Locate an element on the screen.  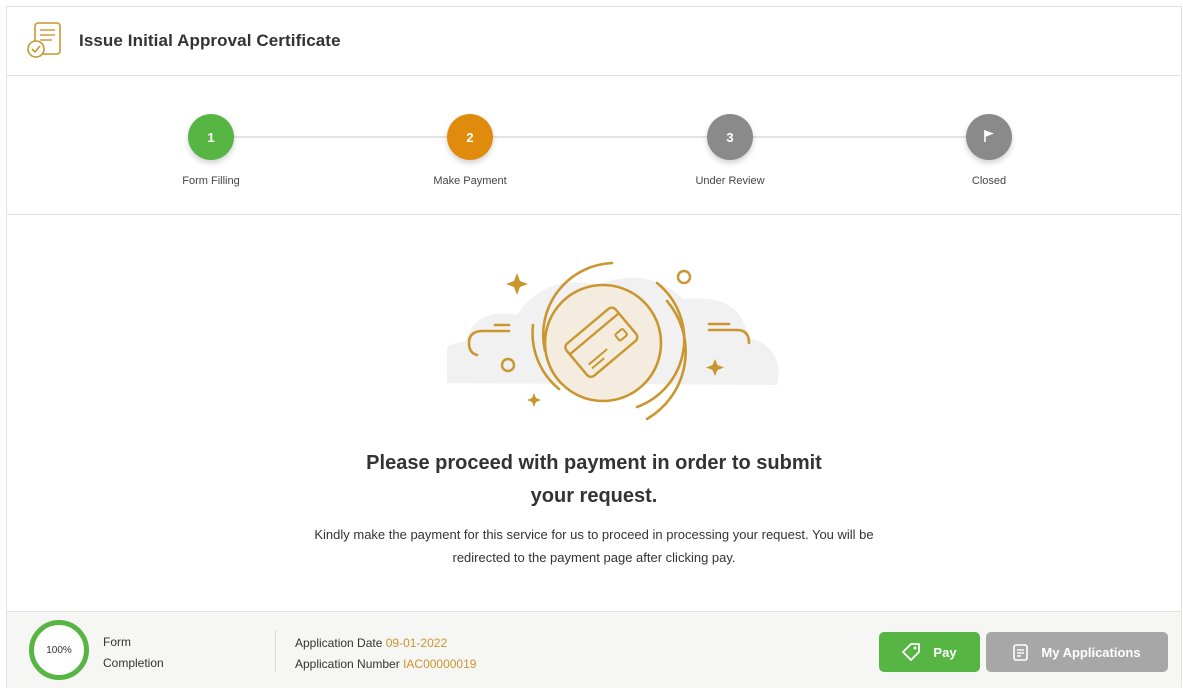
document-icon is located at coordinates (1021, 652).